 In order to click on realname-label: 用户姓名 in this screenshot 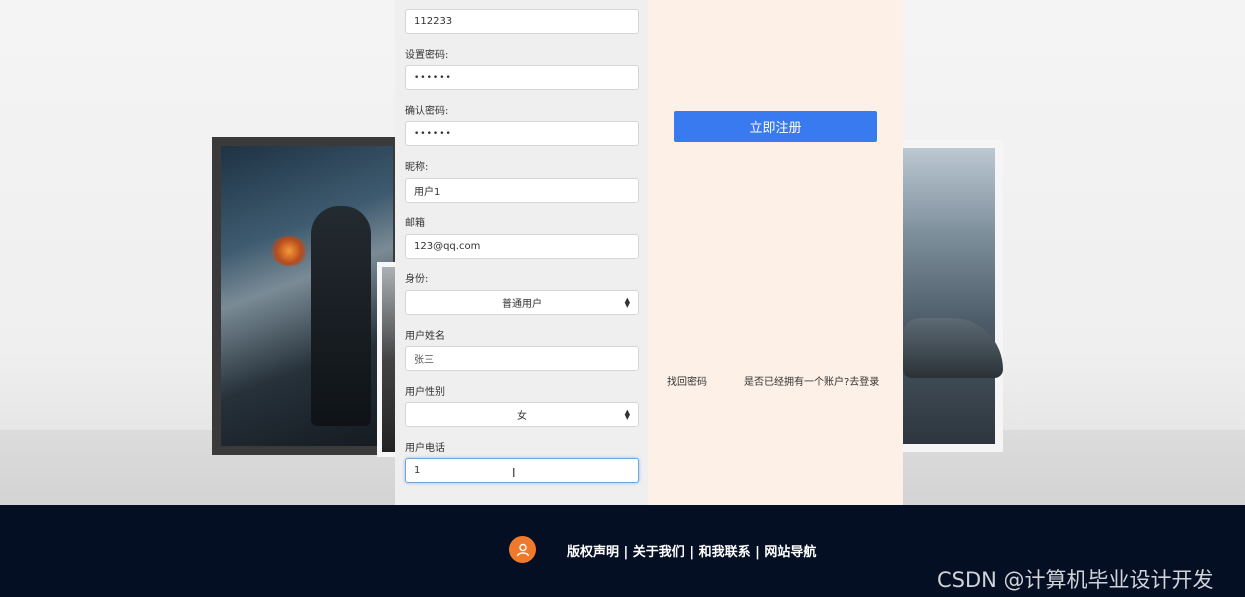, I will do `click(425, 336)`.